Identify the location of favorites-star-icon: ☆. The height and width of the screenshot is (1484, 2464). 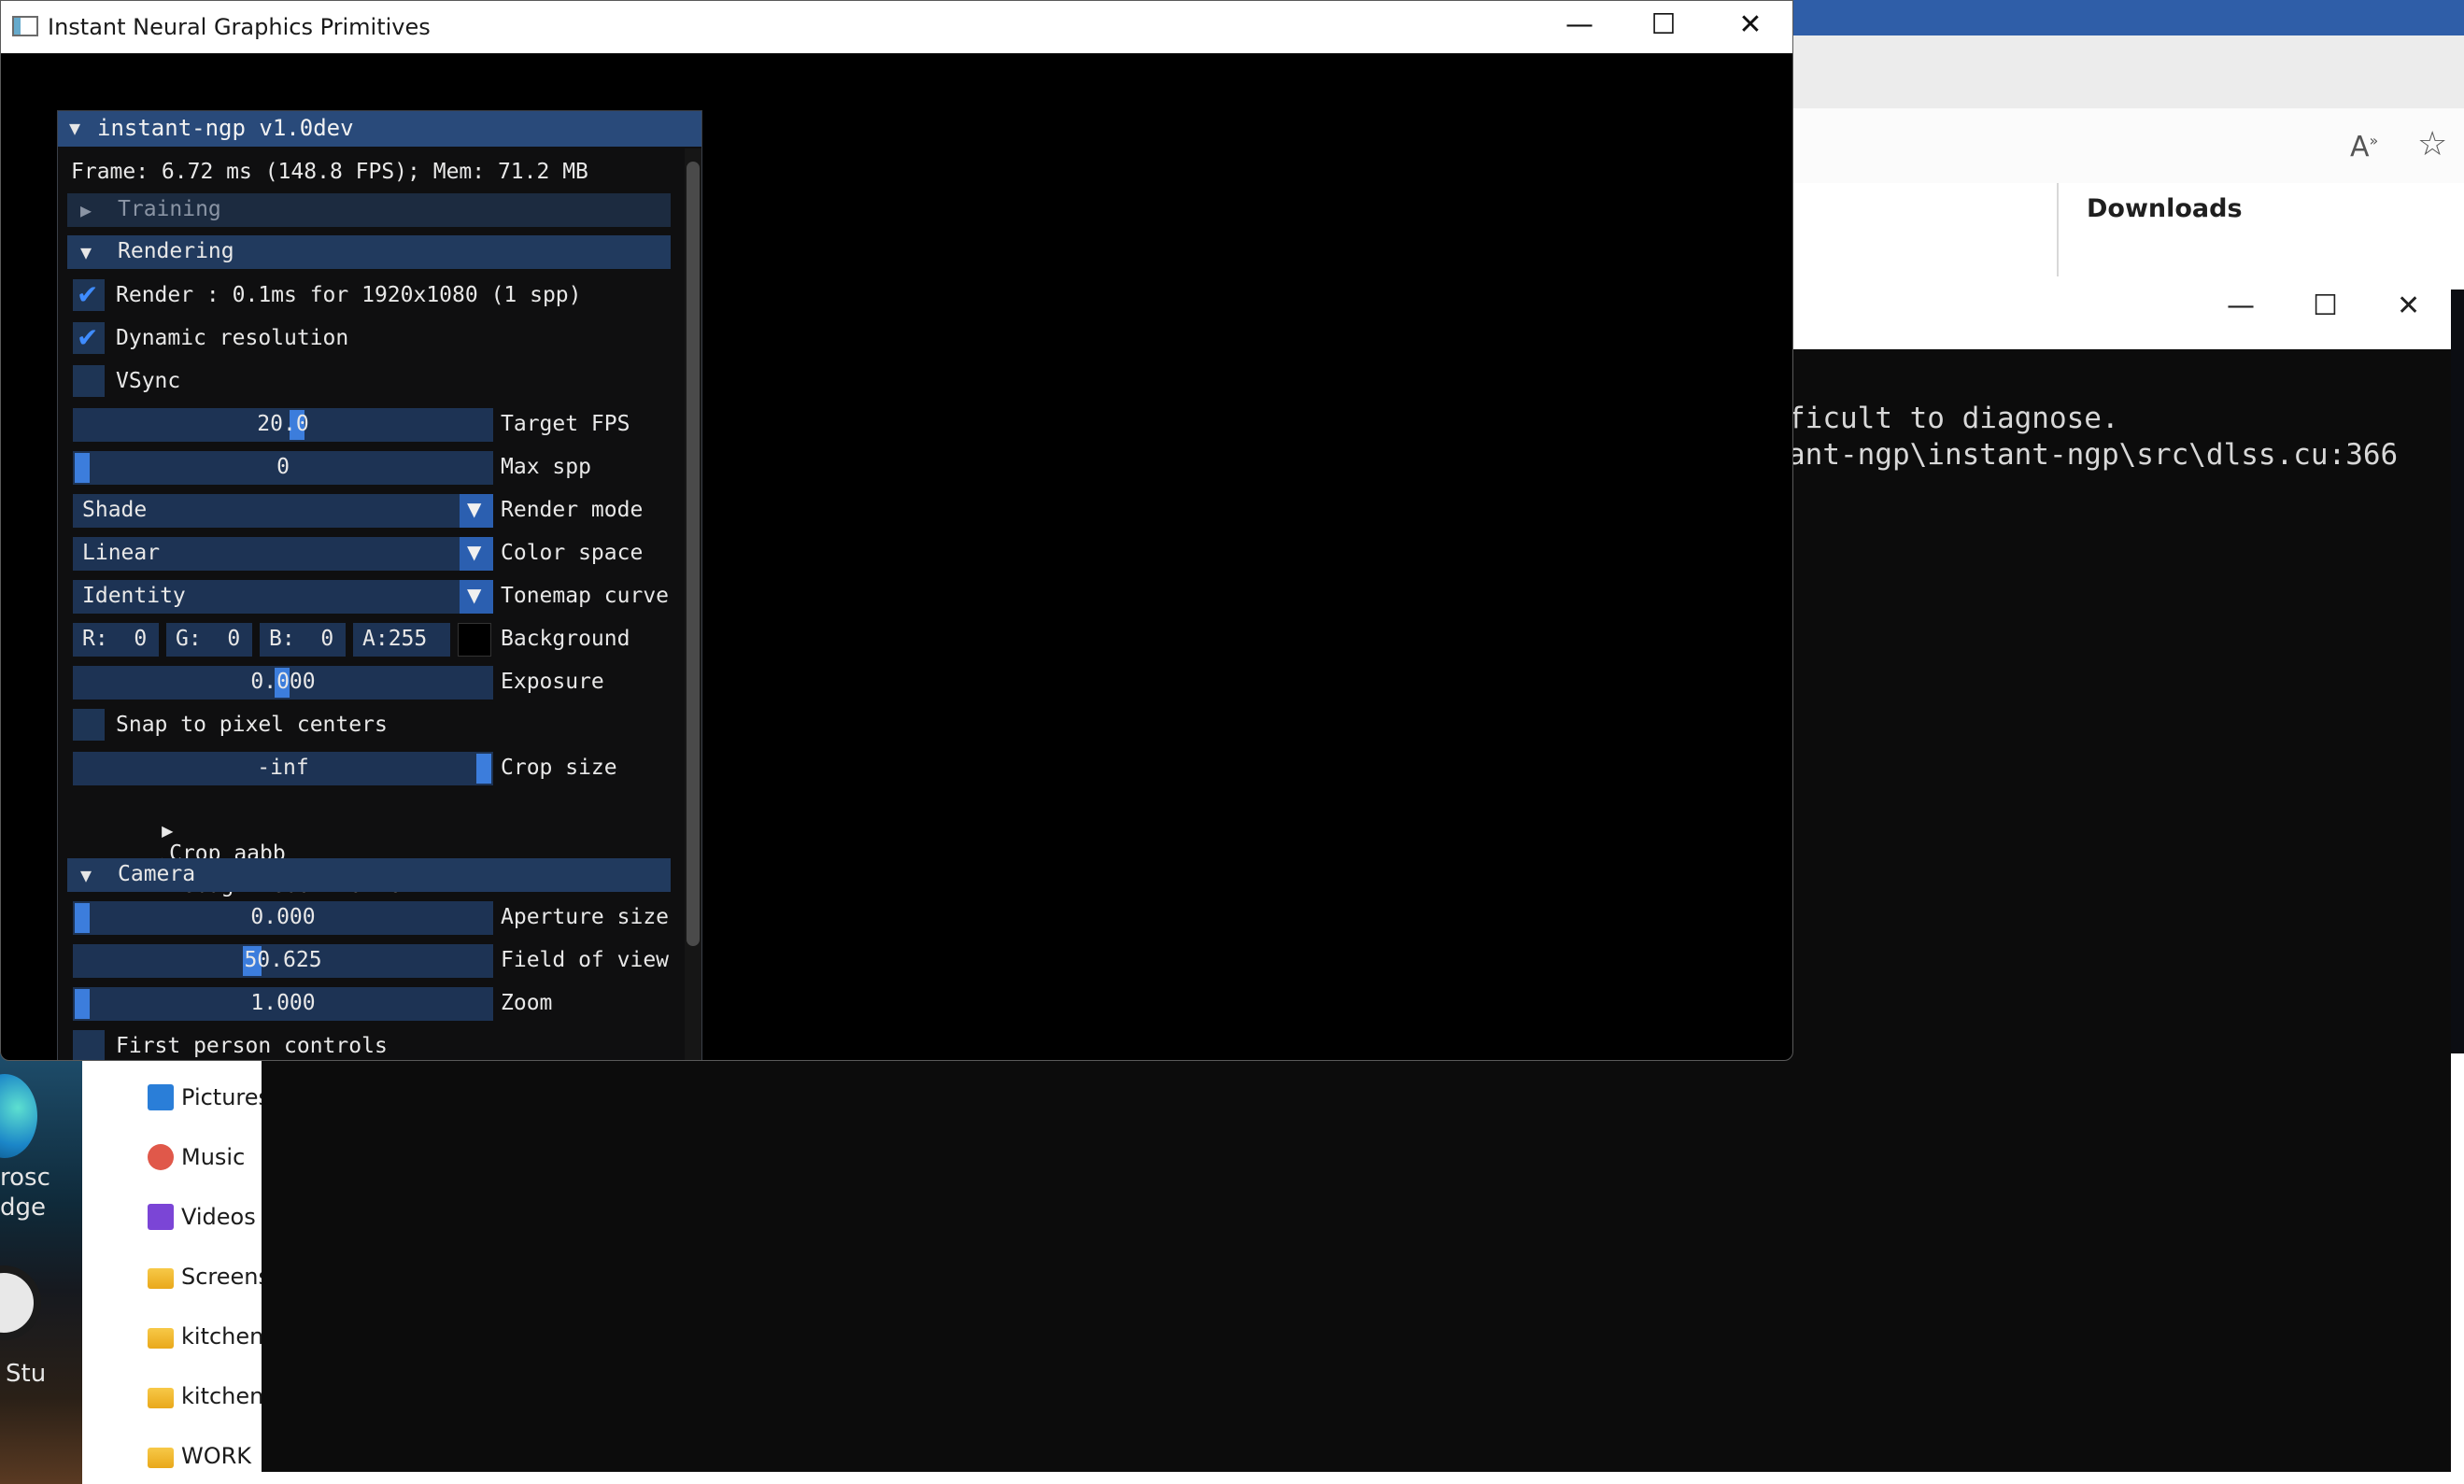
(2432, 144).